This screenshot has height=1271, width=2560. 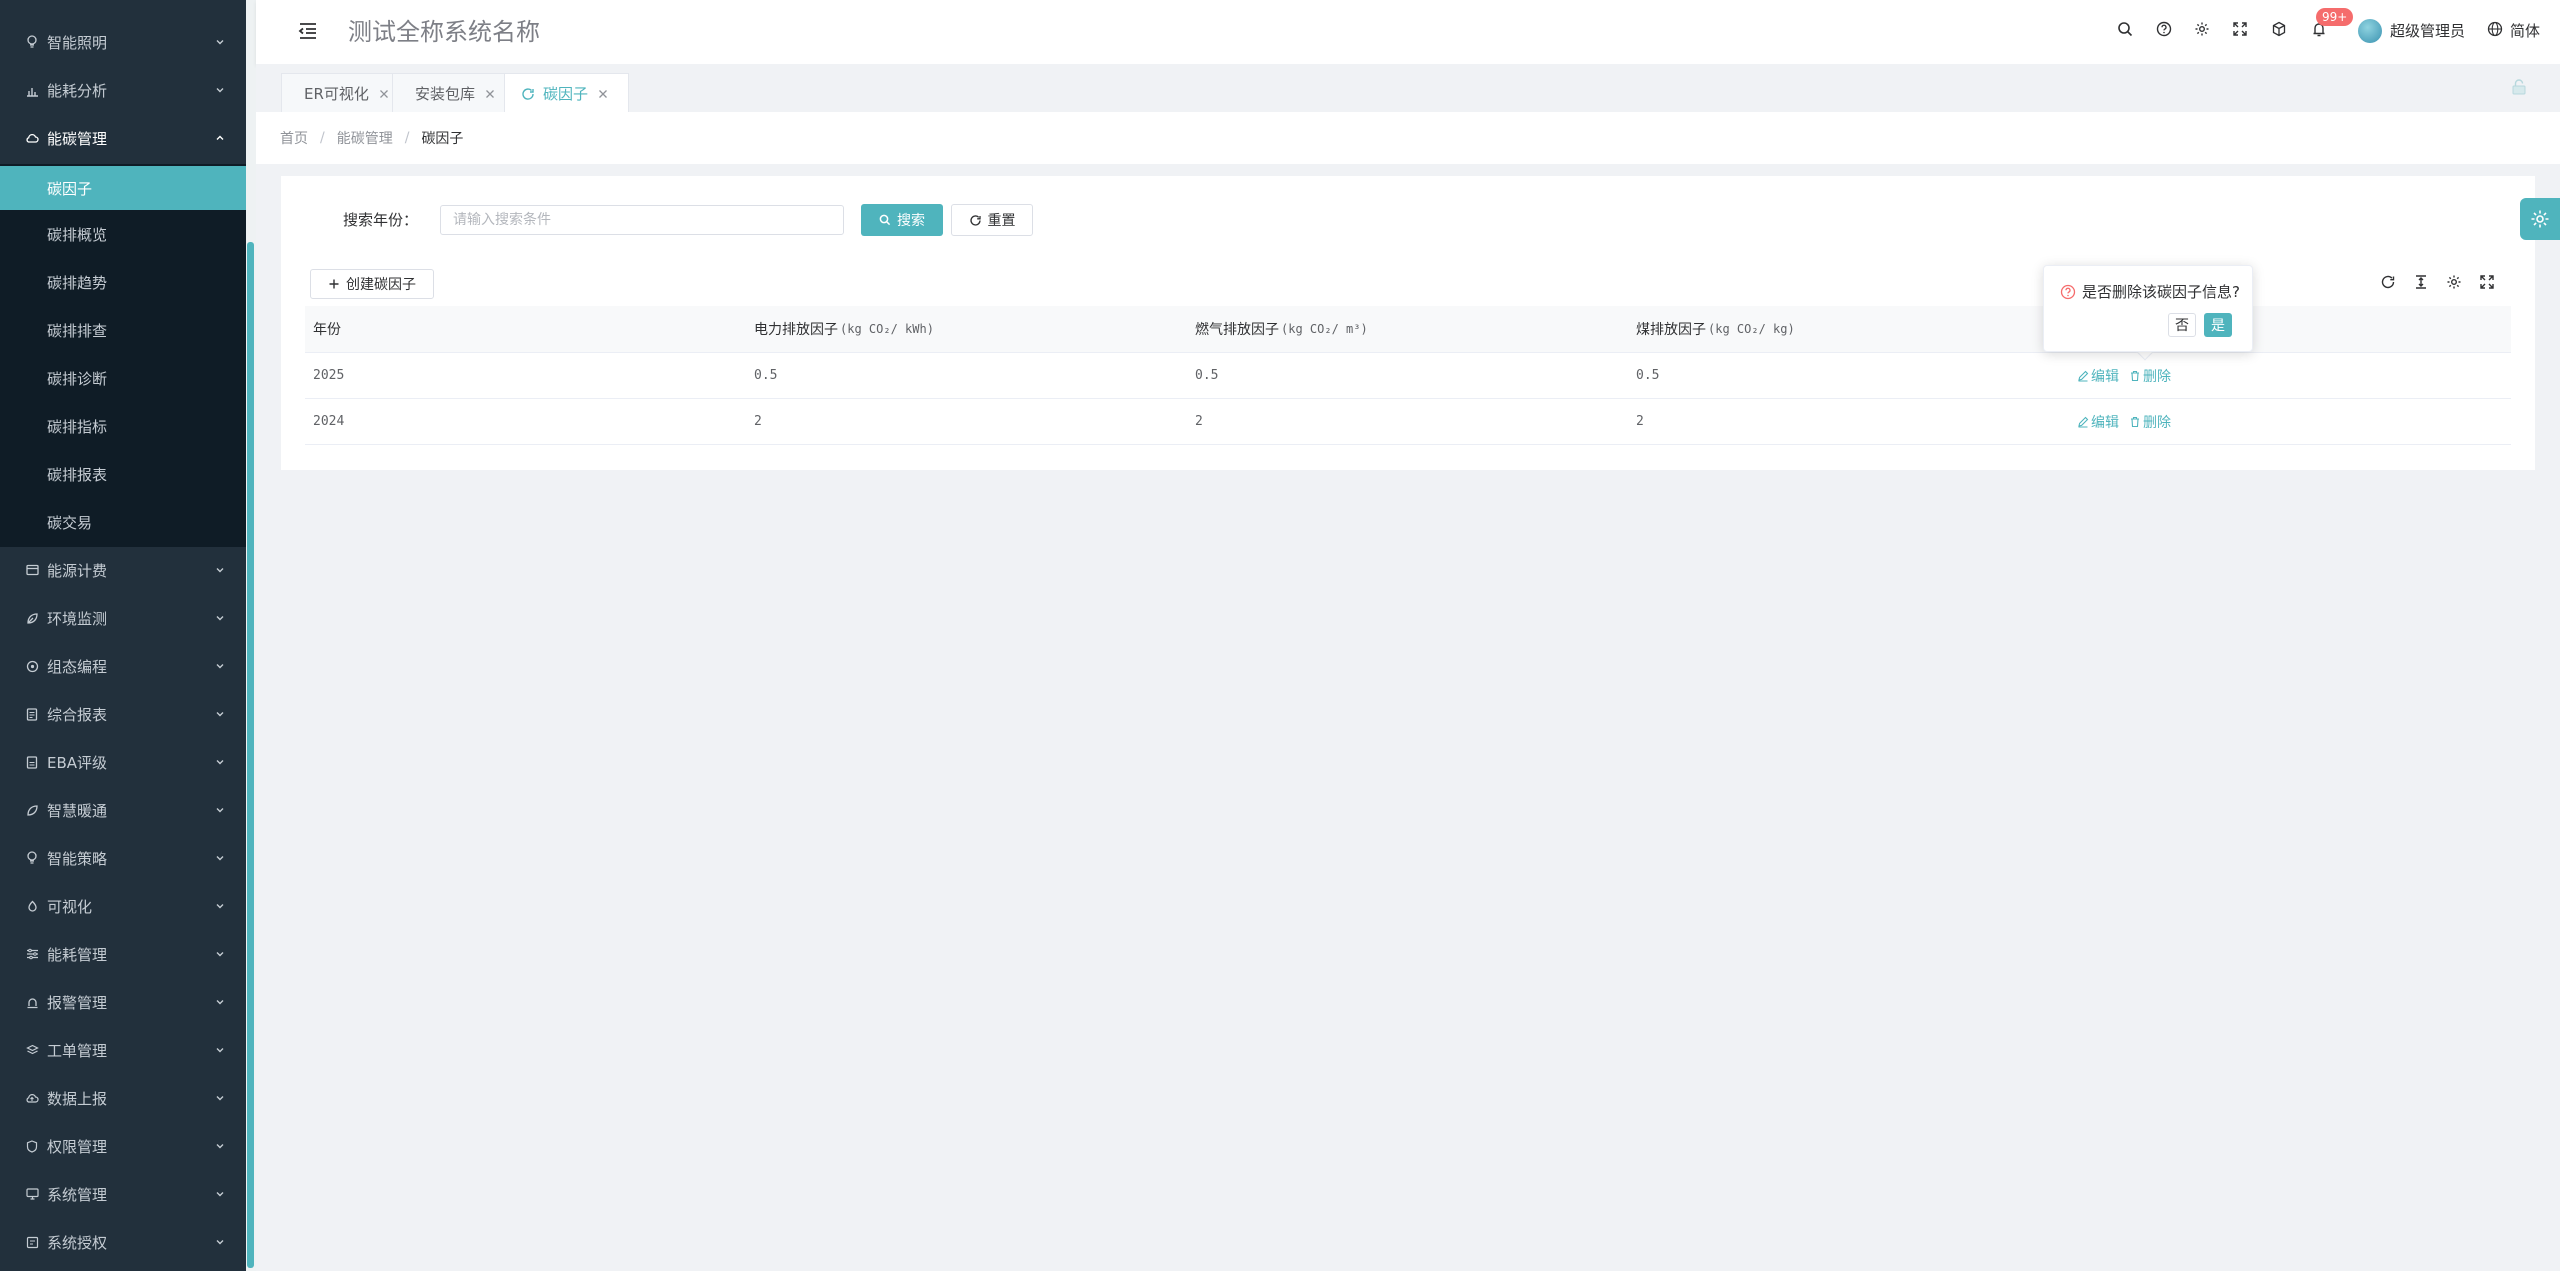 I want to click on user-name: 超级管理员, so click(x=2427, y=30).